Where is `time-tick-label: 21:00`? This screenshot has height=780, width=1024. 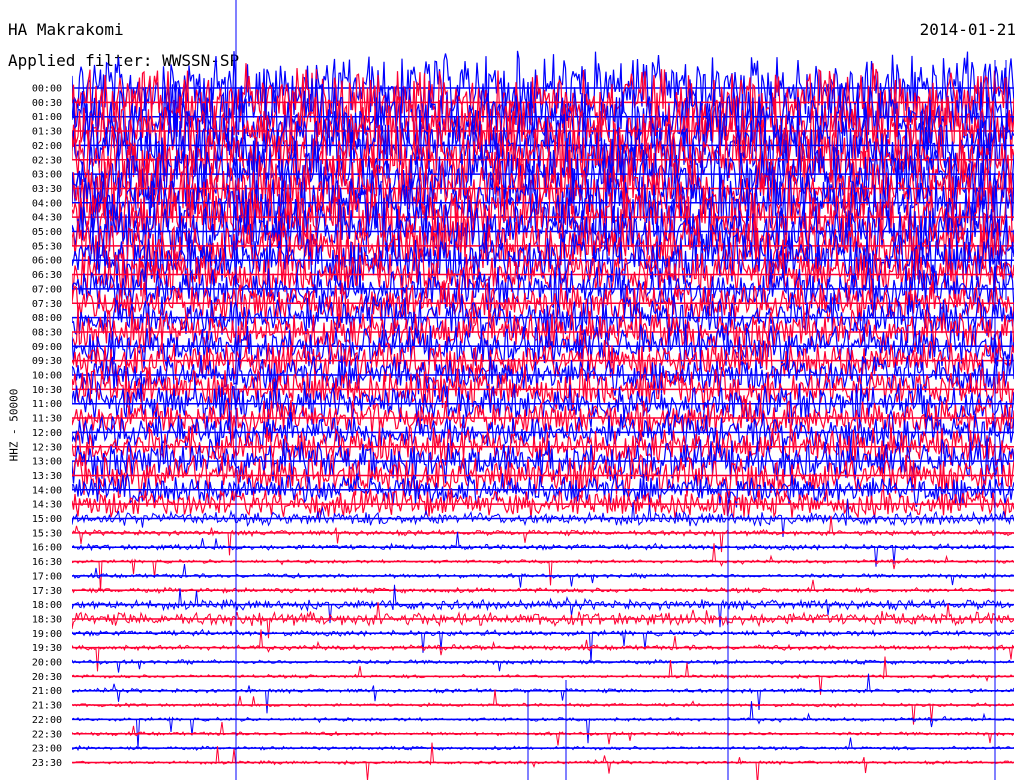 time-tick-label: 21:00 is located at coordinates (47, 691).